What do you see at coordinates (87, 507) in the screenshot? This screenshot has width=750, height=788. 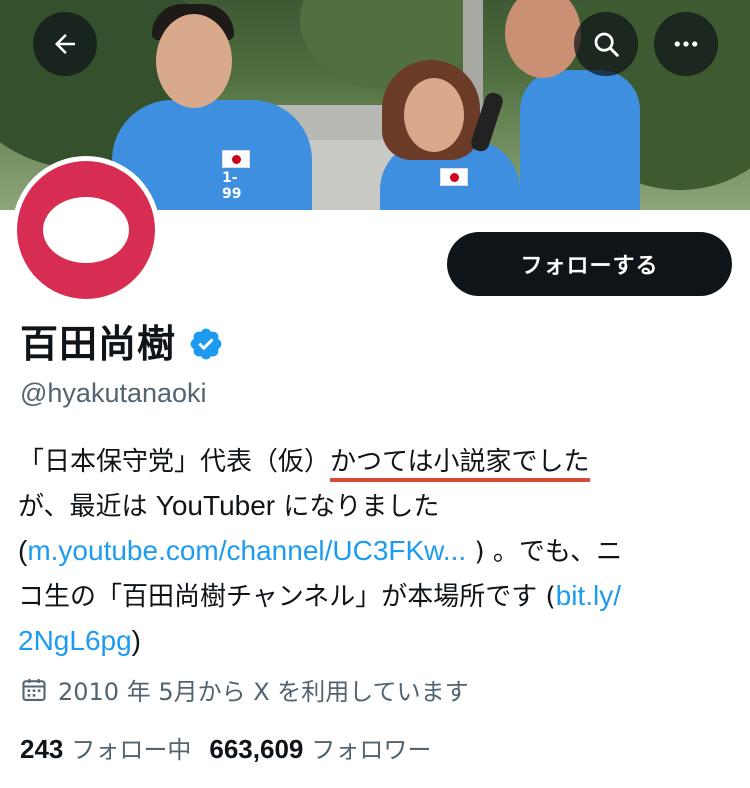 I see `bio-text: が、最近は` at bounding box center [87, 507].